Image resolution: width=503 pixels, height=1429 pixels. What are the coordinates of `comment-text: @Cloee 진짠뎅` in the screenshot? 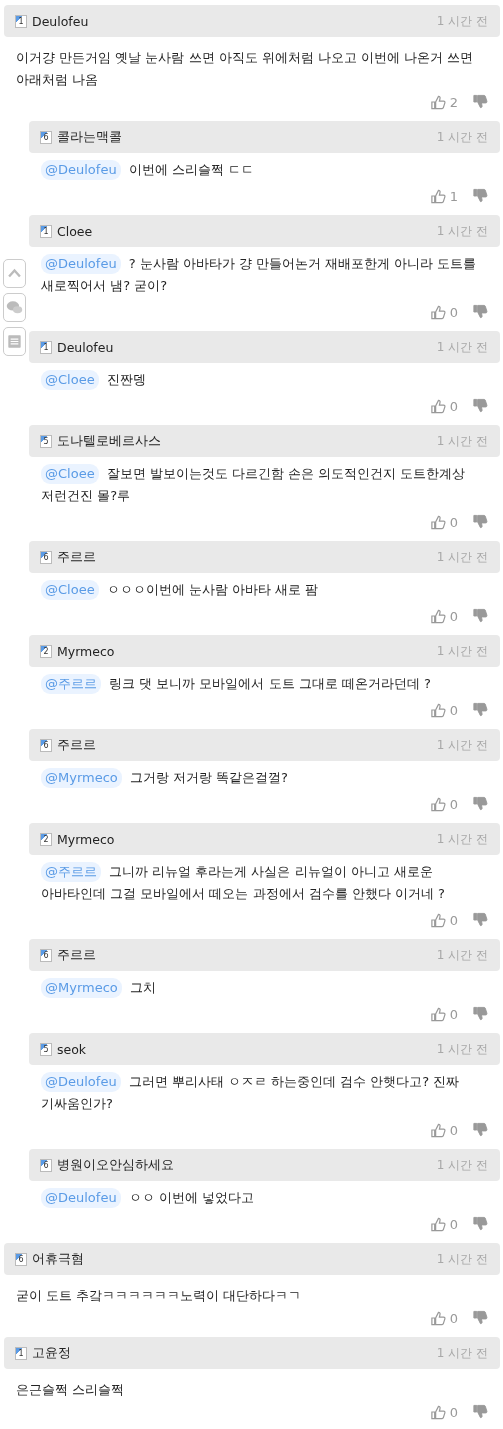 It's located at (265, 380).